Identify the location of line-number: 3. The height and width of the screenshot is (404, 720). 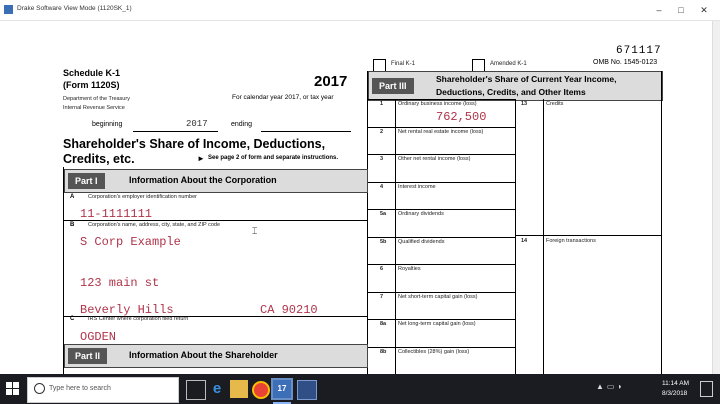
(382, 159).